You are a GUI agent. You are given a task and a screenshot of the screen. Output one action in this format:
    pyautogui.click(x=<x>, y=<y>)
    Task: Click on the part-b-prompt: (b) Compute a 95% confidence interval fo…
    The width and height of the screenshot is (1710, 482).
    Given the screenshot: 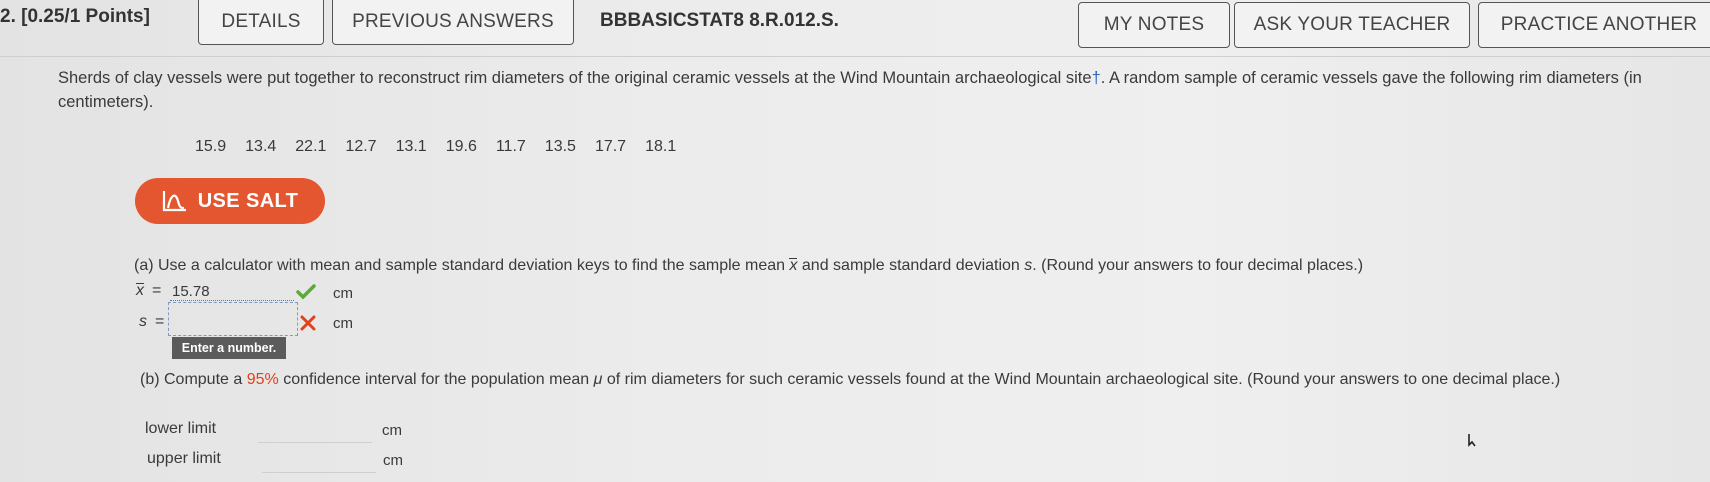 What is the action you would take?
    pyautogui.click(x=900, y=380)
    